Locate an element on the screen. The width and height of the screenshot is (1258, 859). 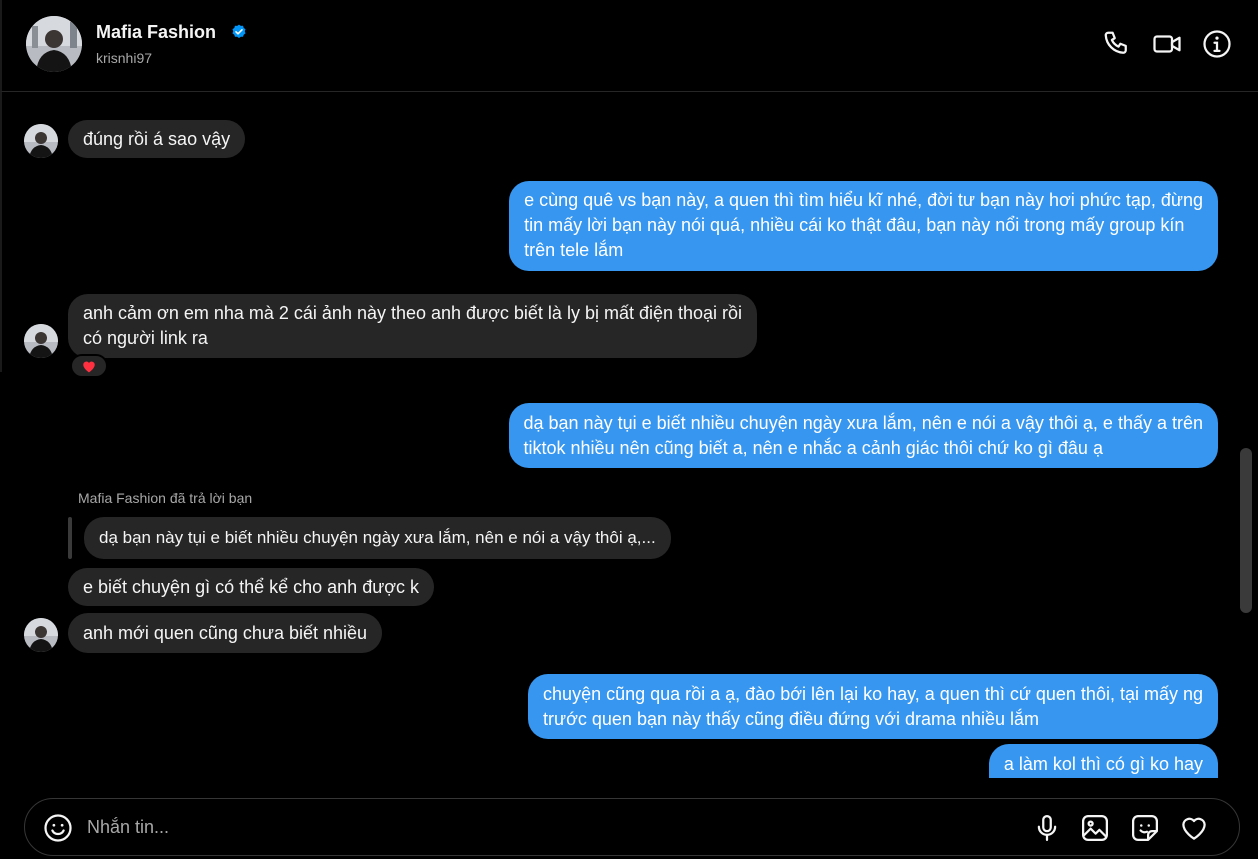
reply-caption: Mafia Fashion đã trả lời bạn is located at coordinates (165, 498).